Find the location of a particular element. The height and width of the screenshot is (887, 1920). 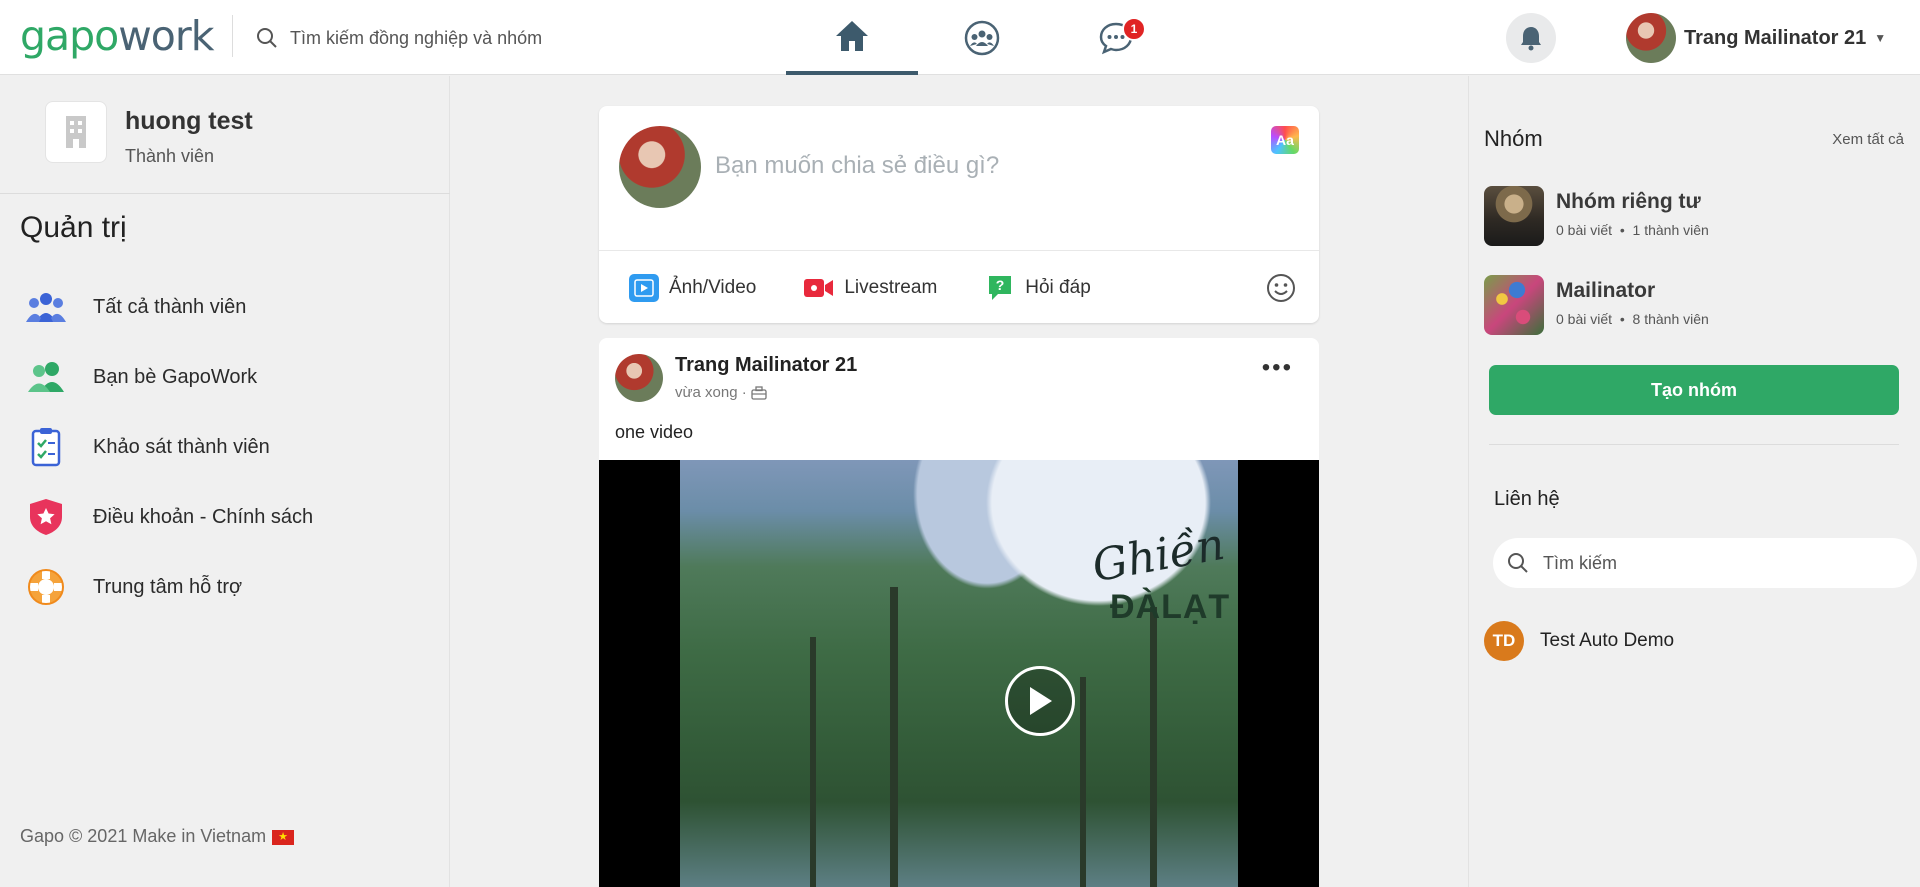

logo-part-work: work is located at coordinates (166, 36).